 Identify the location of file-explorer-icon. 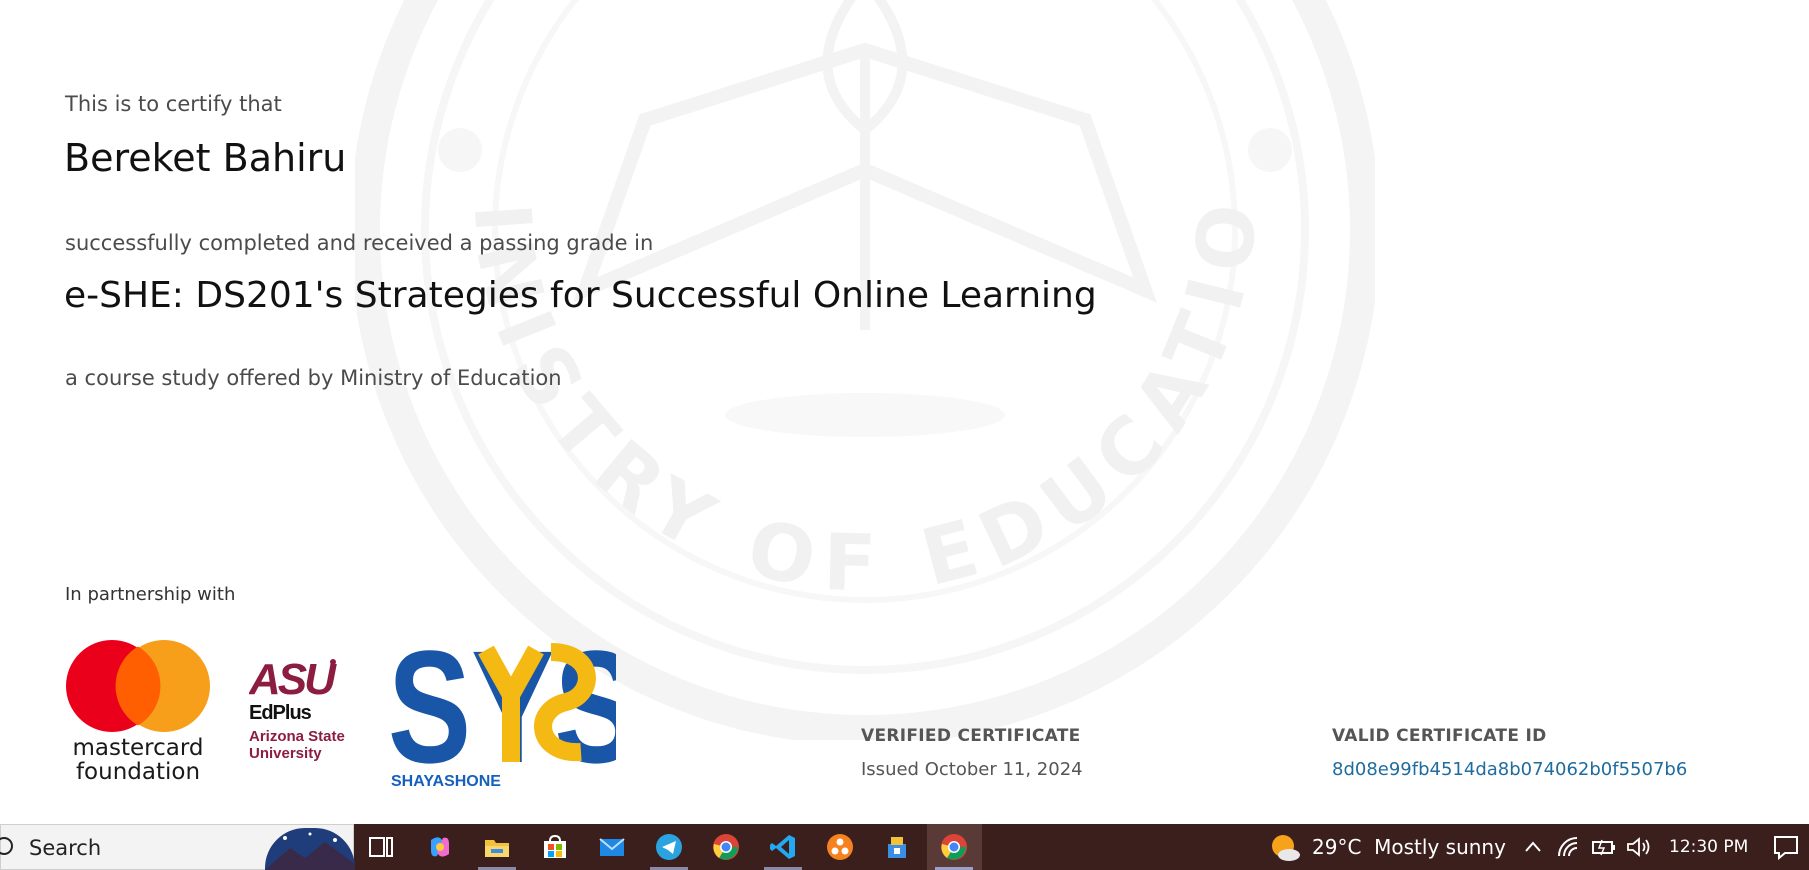
(497, 847).